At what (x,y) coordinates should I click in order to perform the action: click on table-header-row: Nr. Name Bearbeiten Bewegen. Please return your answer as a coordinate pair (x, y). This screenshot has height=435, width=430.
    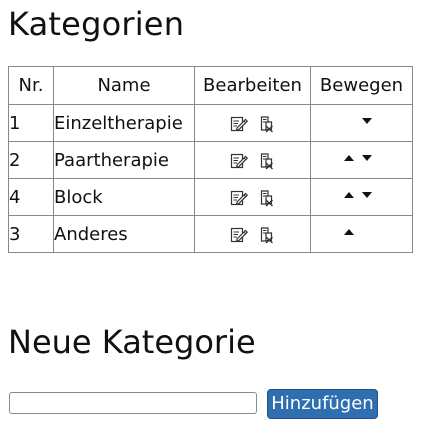
    Looking at the image, I should click on (210, 85).